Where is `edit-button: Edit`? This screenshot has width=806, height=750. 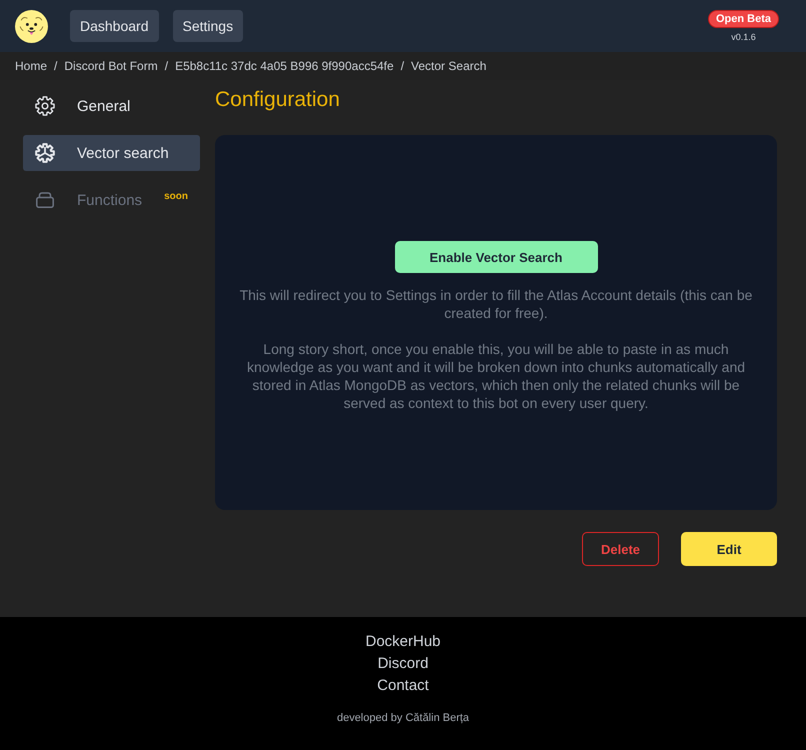
edit-button: Edit is located at coordinates (729, 549).